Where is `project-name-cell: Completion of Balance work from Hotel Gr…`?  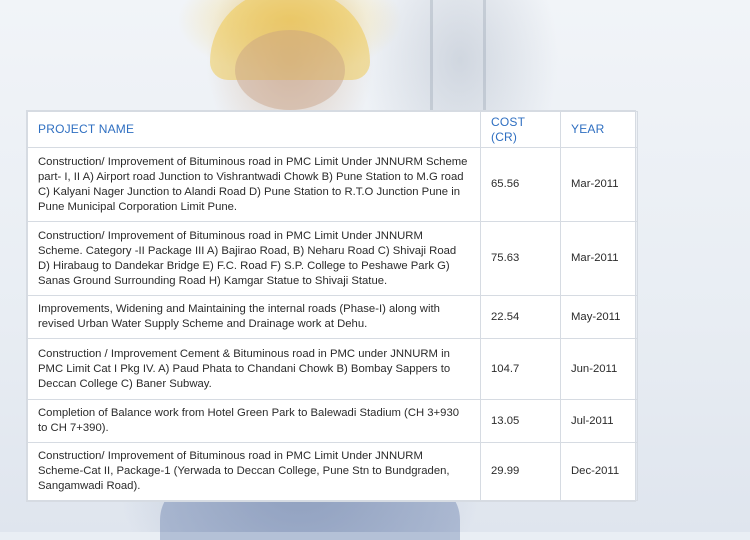
project-name-cell: Completion of Balance work from Hotel Gr… is located at coordinates (254, 421).